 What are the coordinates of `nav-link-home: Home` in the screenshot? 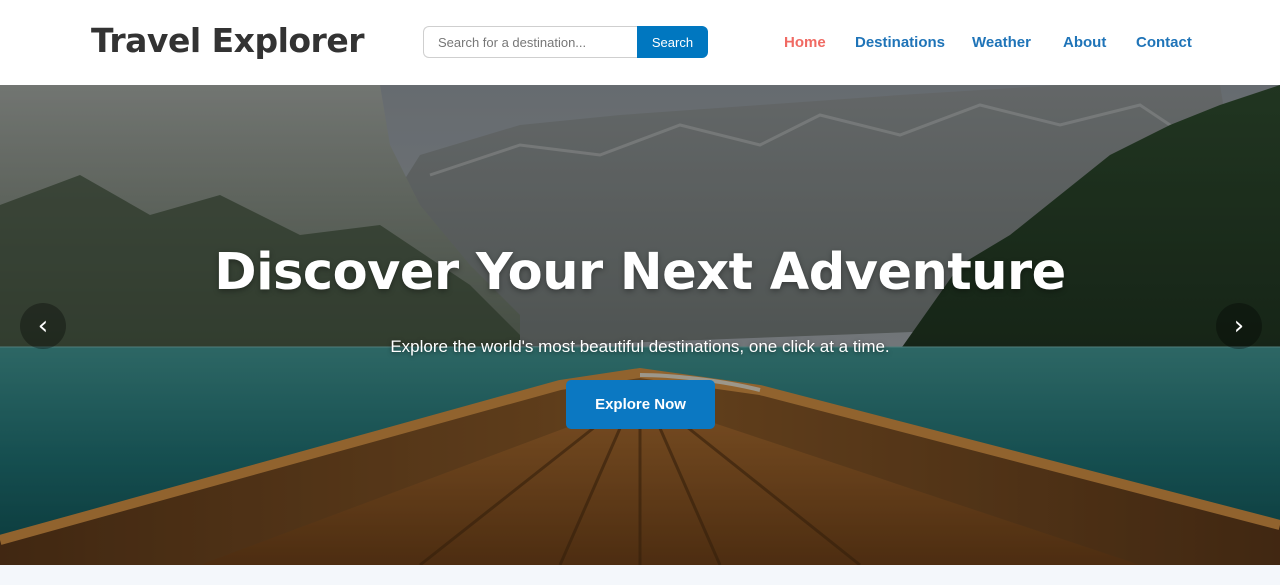 It's located at (805, 42).